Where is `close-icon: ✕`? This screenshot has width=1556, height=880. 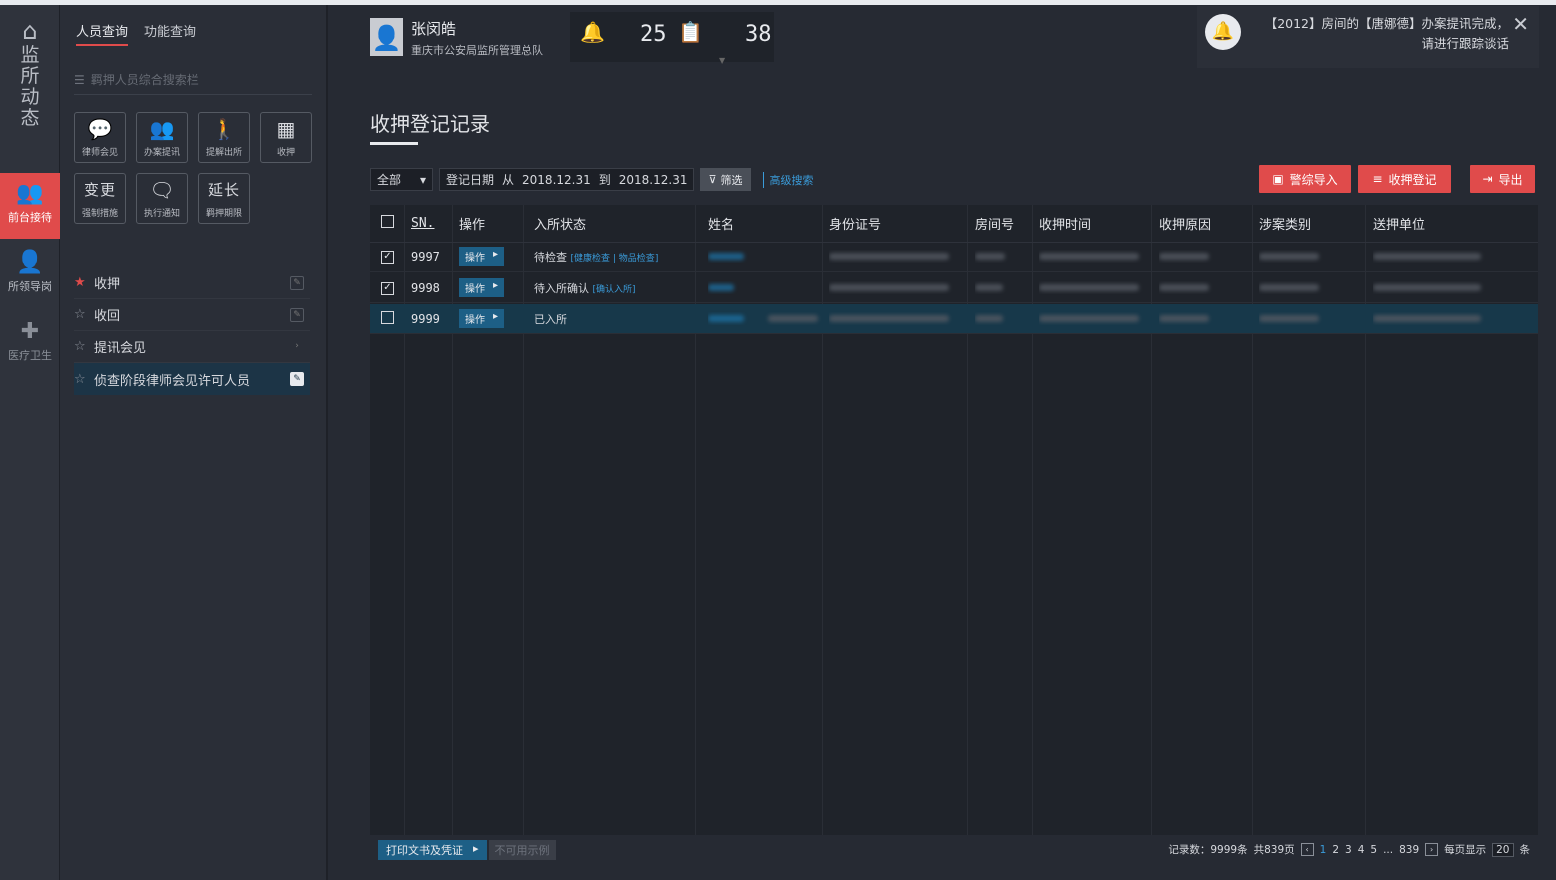 close-icon: ✕ is located at coordinates (1520, 24).